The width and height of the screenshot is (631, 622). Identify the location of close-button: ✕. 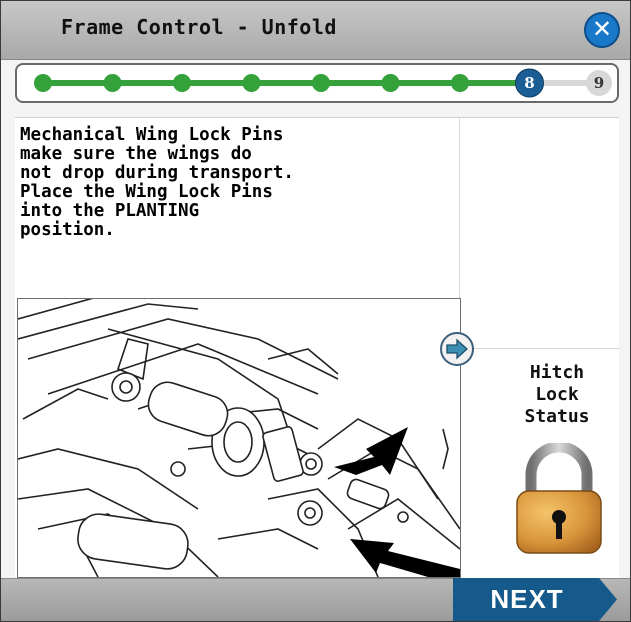
(602, 30).